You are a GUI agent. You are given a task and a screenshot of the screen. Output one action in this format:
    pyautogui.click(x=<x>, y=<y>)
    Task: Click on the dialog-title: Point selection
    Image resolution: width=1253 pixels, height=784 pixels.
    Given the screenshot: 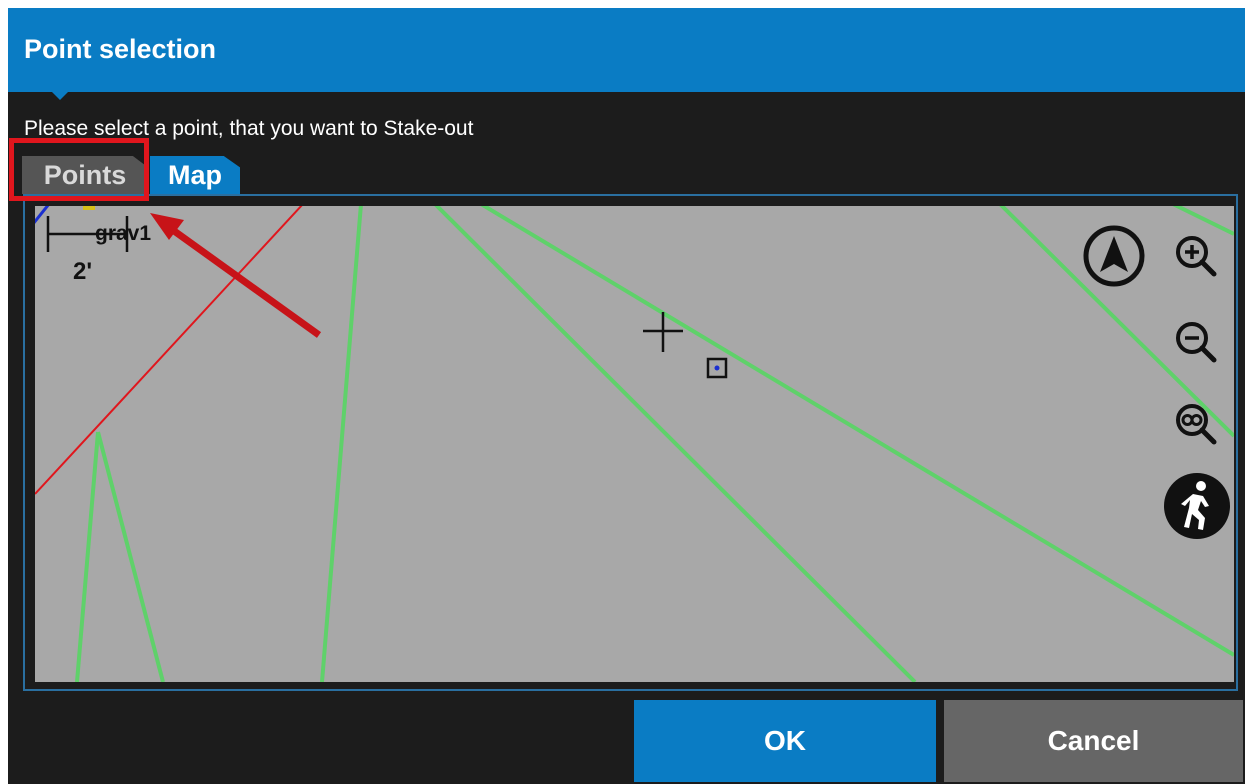 What is the action you would take?
    pyautogui.click(x=120, y=49)
    